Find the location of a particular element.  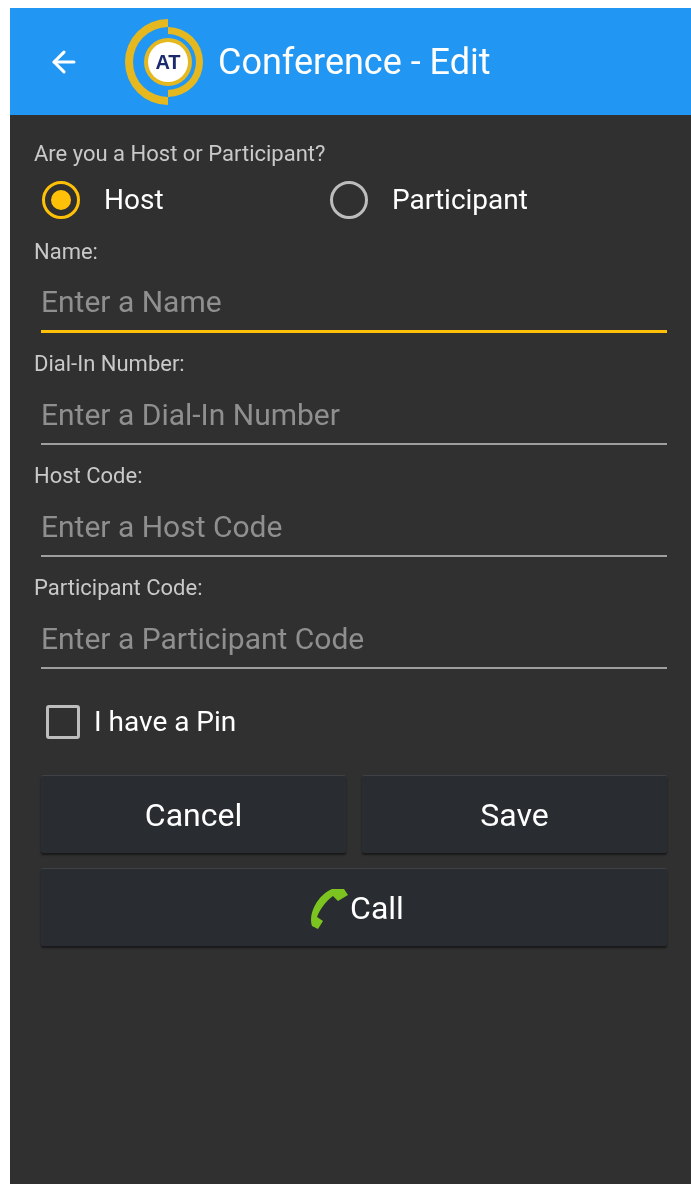

role-radio: Host is located at coordinates (182, 200).